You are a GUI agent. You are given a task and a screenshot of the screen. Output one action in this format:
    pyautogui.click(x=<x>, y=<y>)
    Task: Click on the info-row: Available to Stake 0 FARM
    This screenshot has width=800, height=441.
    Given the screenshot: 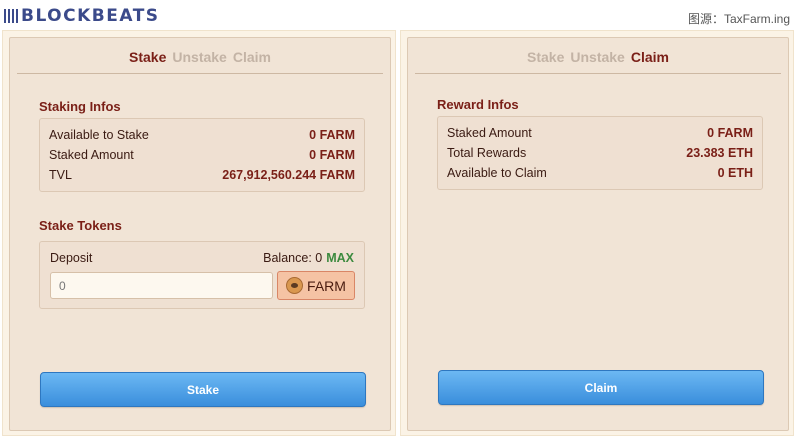 What is the action you would take?
    pyautogui.click(x=202, y=135)
    